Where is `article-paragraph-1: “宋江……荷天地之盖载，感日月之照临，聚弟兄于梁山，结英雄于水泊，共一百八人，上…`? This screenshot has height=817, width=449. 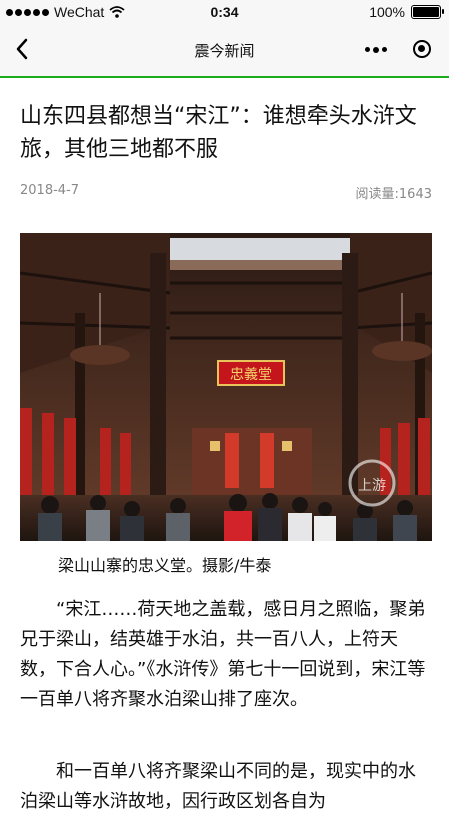
article-paragraph-1: “宋江……荷天地之盖载，感日月之照临，聚弟兄于梁山，结英雄于水泊，共一百八人，上… is located at coordinates (223, 654).